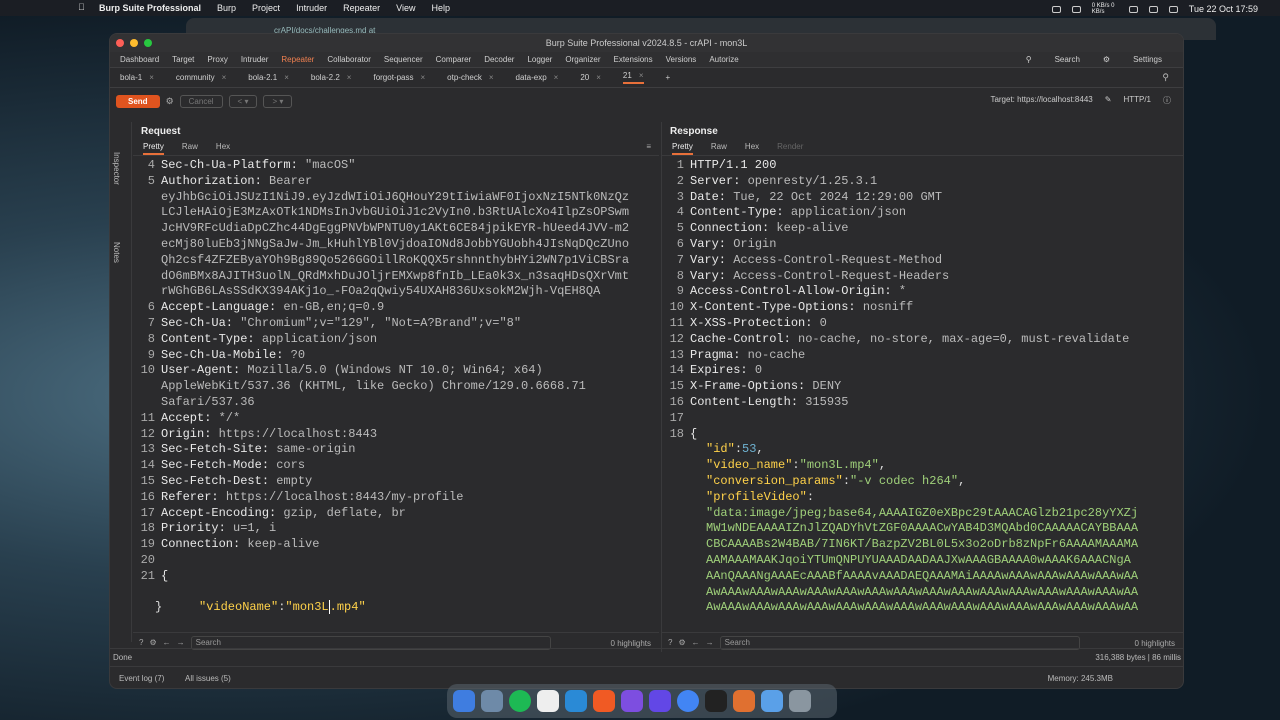 The height and width of the screenshot is (720, 1280). I want to click on http-version: HTTP/1, so click(1137, 100).